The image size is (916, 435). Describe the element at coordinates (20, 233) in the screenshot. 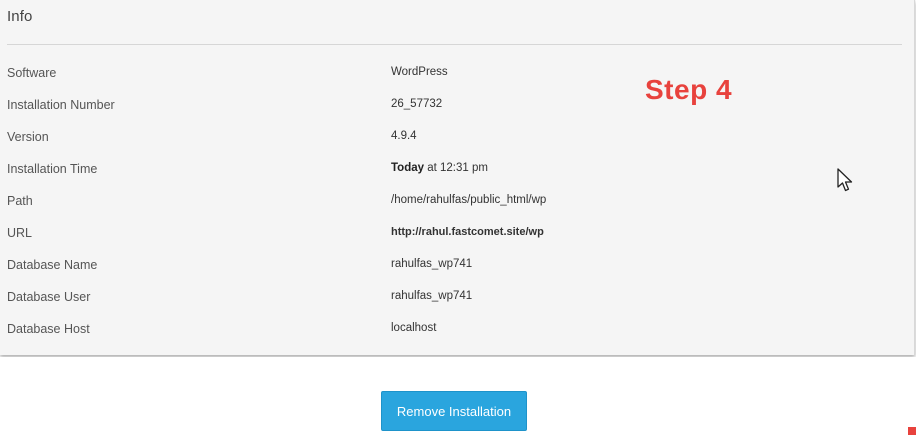

I see `detail-label: URL` at that location.